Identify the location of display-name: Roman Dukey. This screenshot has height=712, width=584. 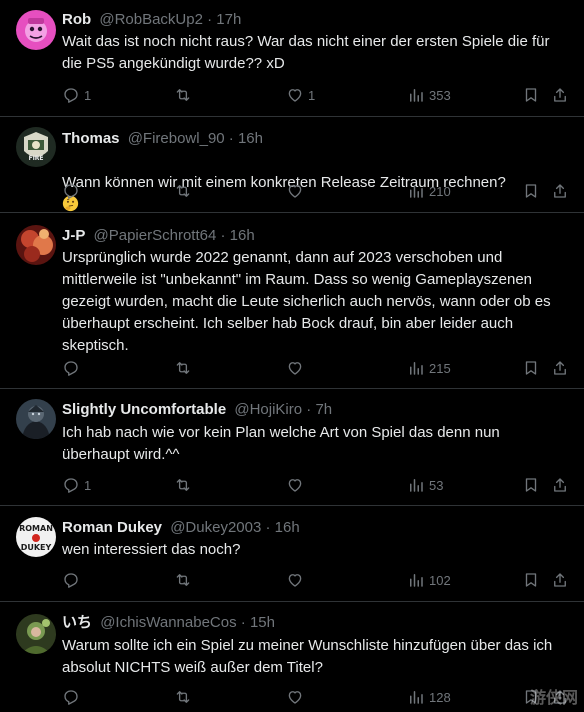
(112, 527).